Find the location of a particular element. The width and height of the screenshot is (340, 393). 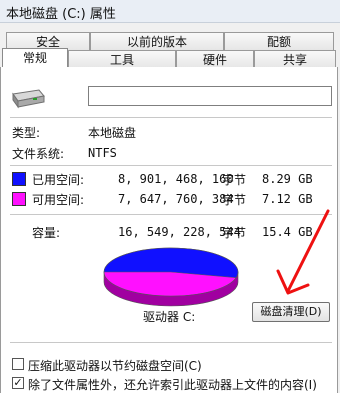

title-bar: 本地磁盘 (C:) 属性 is located at coordinates (170, 11).